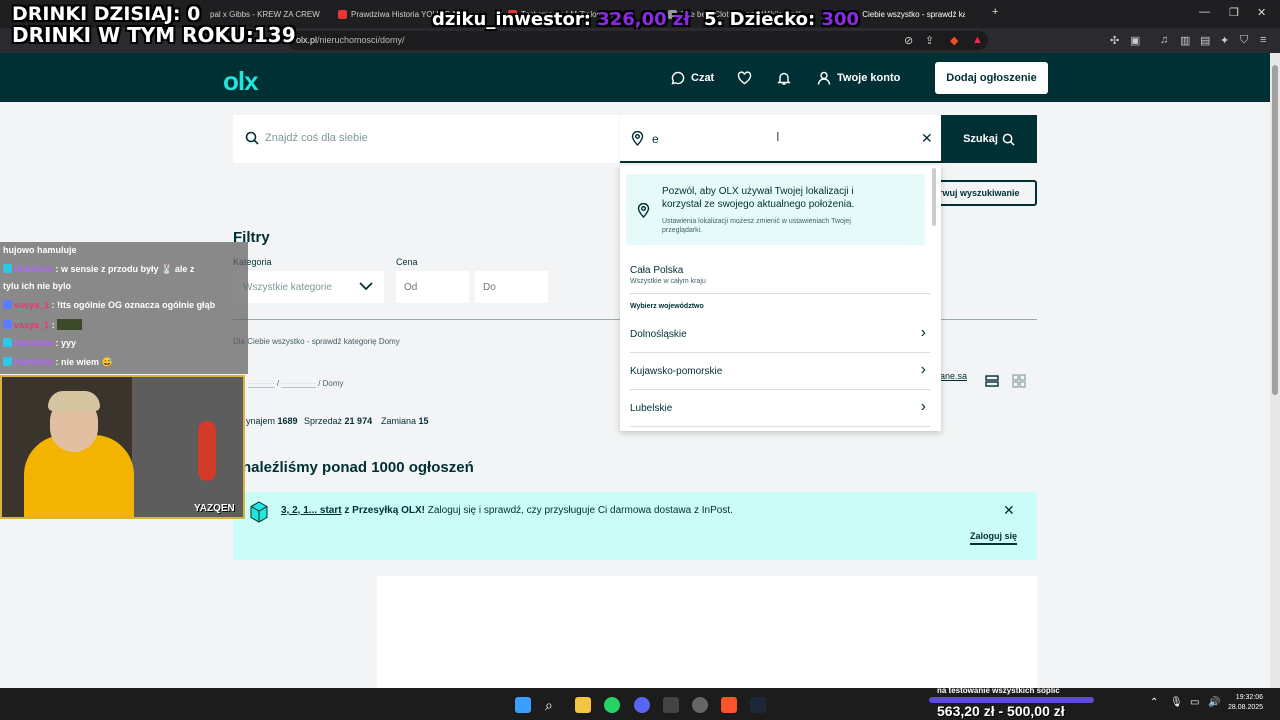 The width and height of the screenshot is (1280, 720). I want to click on search-icon: ⌕, so click(553, 705).